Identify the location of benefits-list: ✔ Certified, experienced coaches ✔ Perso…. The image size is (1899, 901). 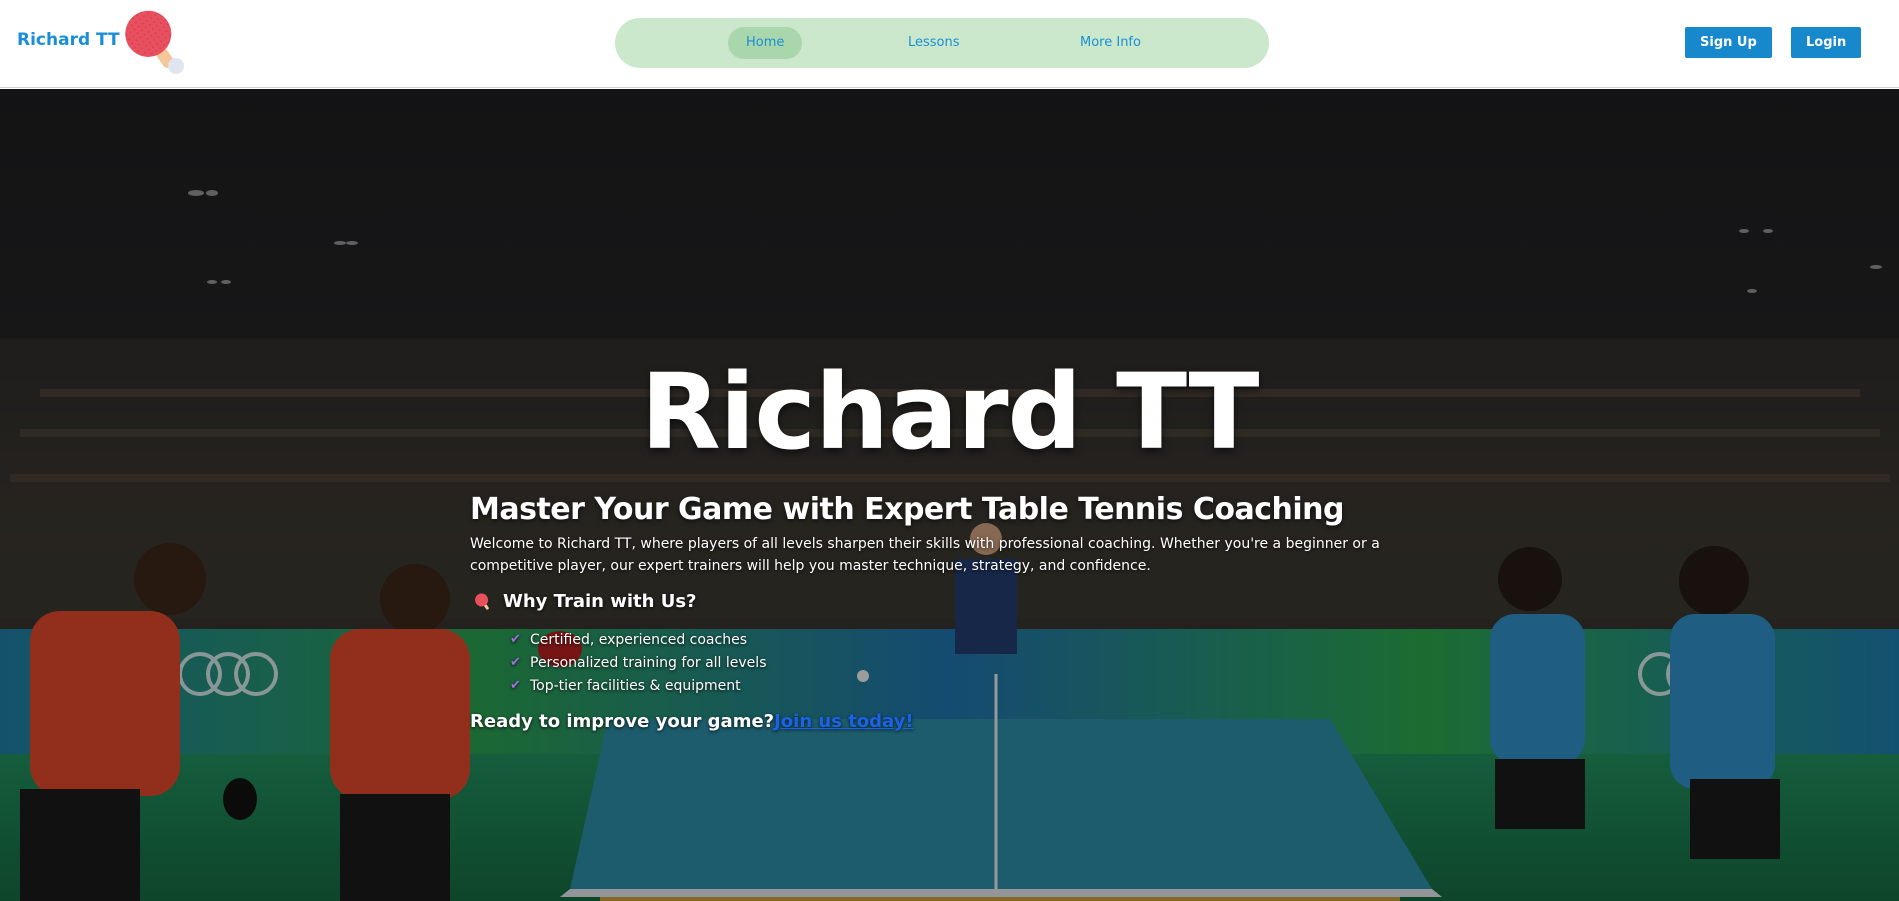
(970, 662).